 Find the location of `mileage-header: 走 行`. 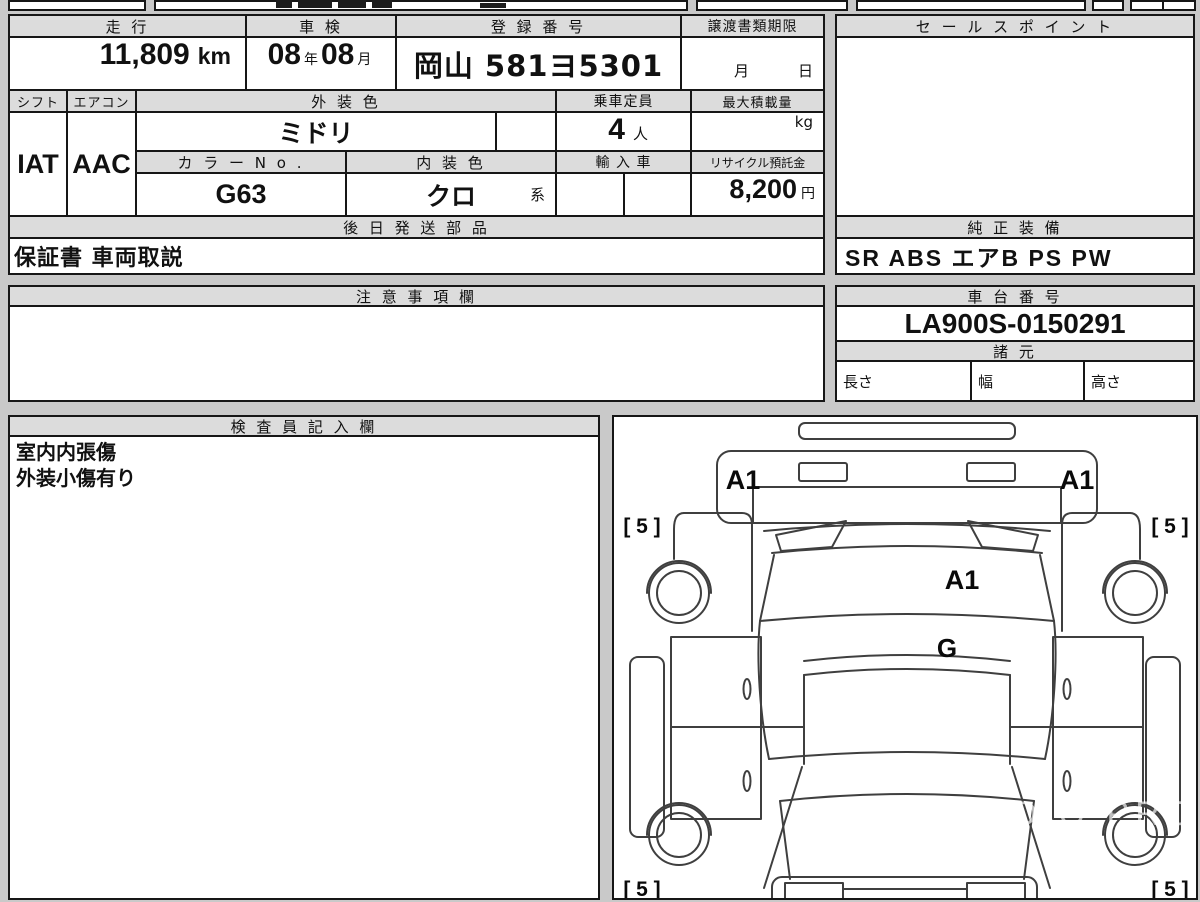

mileage-header: 走 行 is located at coordinates (127, 26).